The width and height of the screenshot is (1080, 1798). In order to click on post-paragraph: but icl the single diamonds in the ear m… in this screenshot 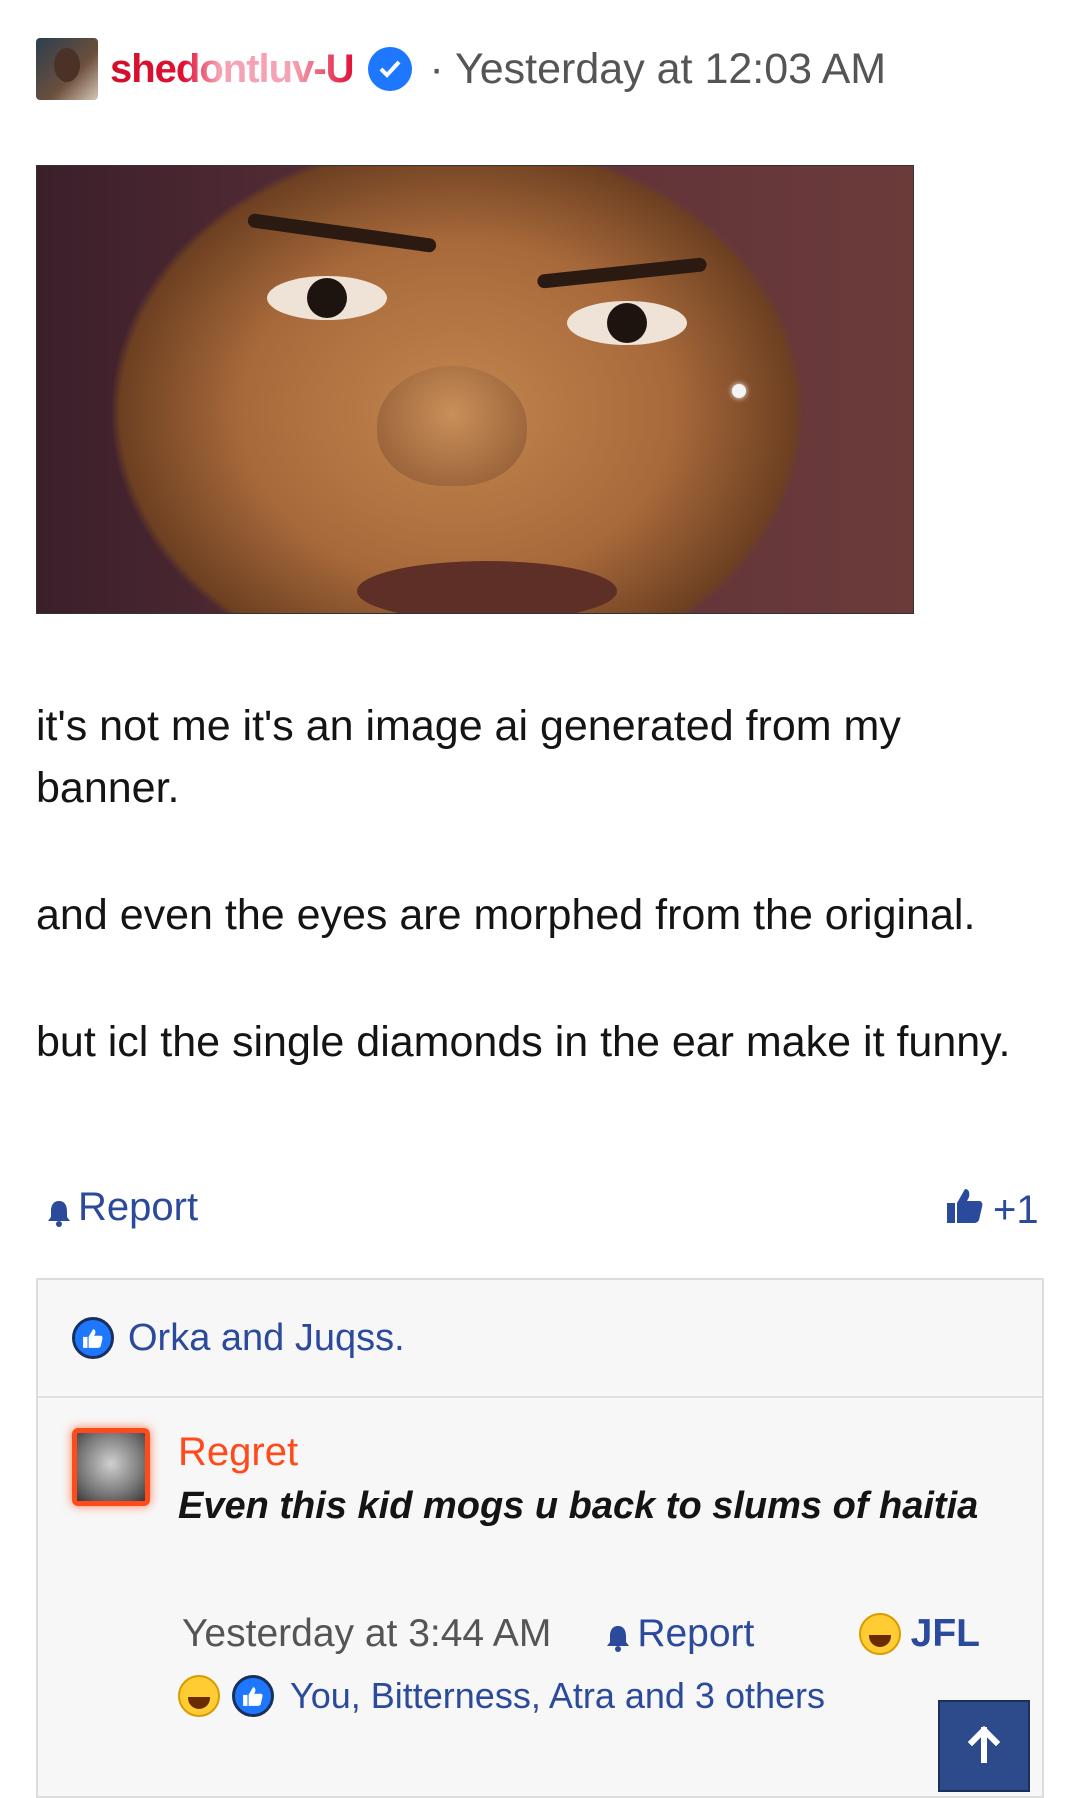, I will do `click(523, 1042)`.